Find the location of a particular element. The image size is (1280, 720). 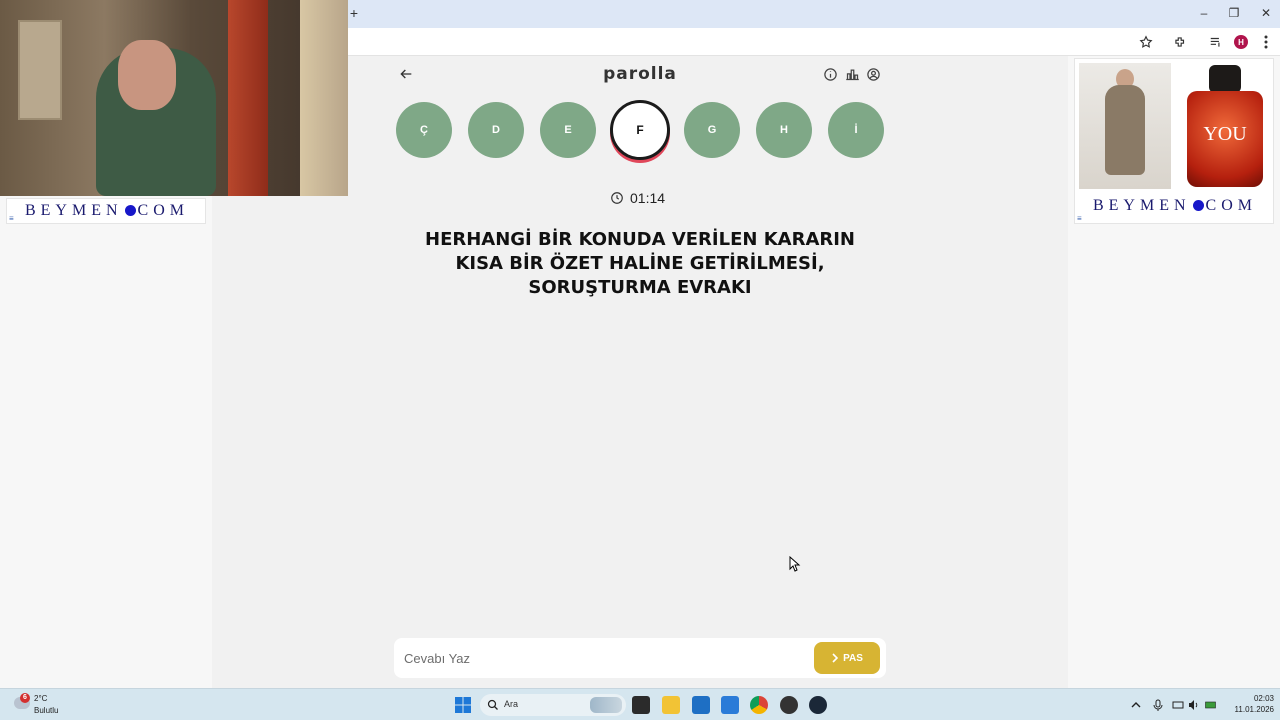

right-ad-banner: YOU BEYMEN COM ≡ is located at coordinates (1174, 141).